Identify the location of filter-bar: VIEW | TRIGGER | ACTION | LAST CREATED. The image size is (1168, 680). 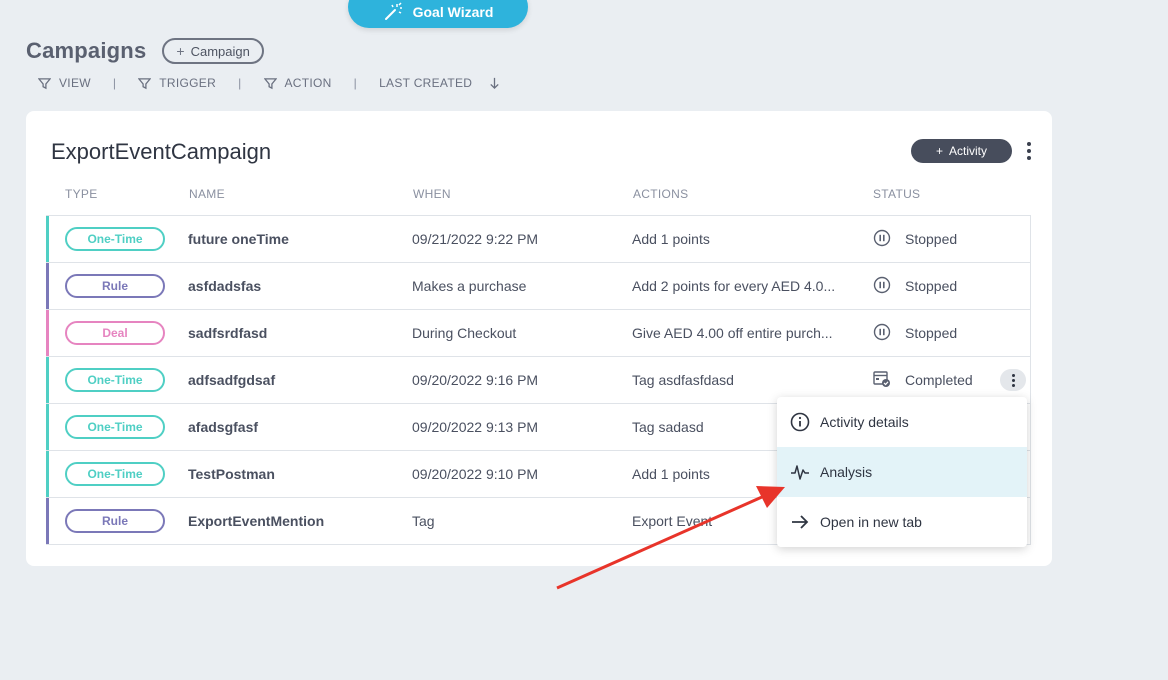
(269, 83).